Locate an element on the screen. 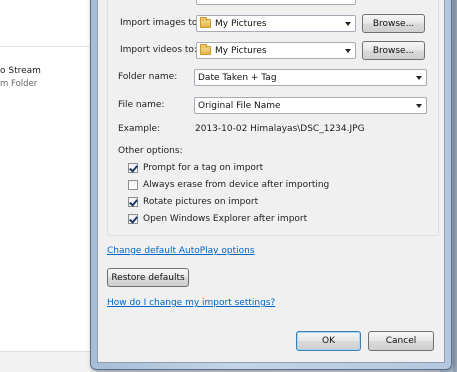 The image size is (457, 372). rotate-pictures-checkbox is located at coordinates (133, 202).